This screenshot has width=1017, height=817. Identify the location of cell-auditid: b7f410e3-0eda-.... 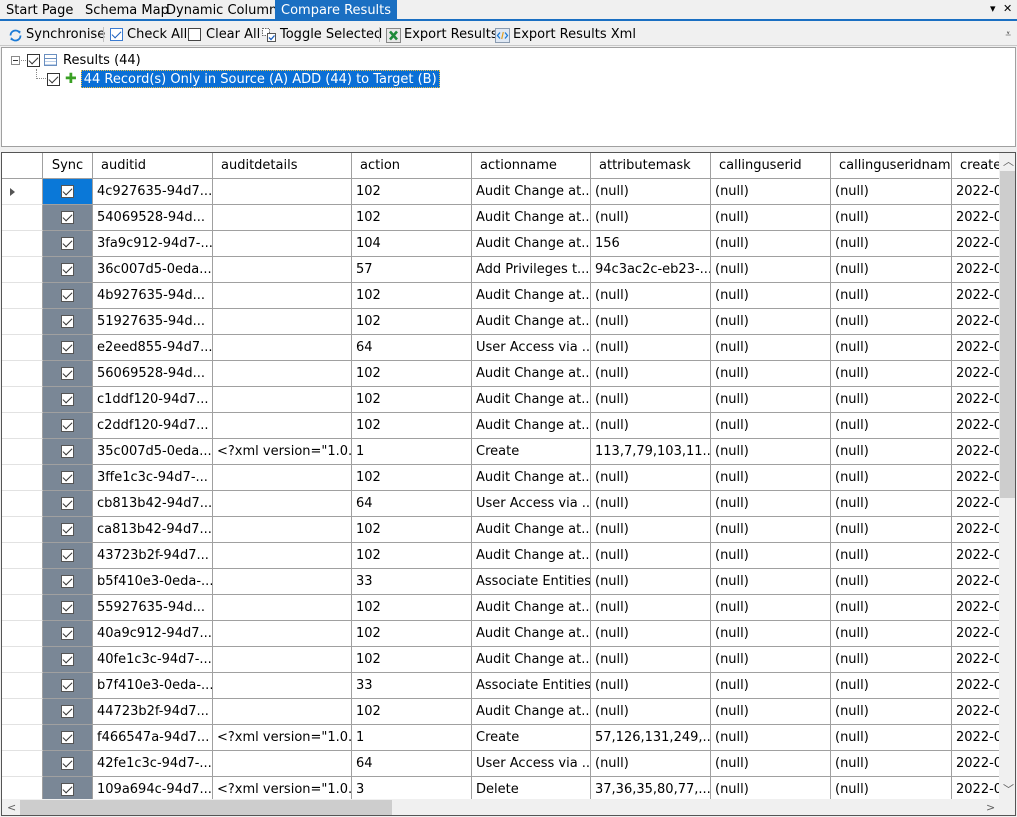
(153, 686).